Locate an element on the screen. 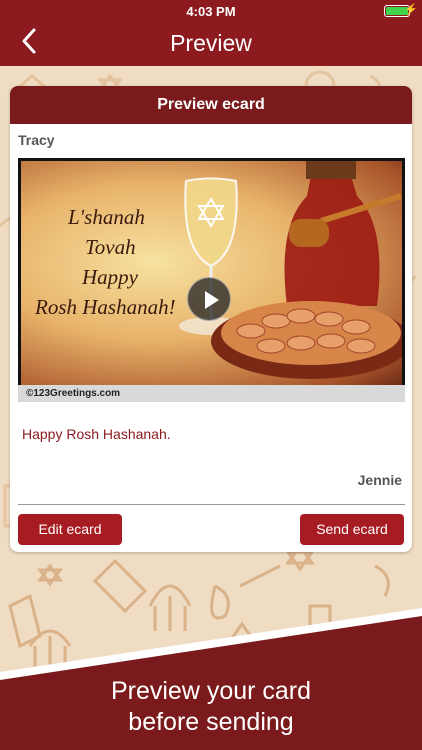 The image size is (422, 750). footer-caption: Preview your card before sending is located at coordinates (211, 707).